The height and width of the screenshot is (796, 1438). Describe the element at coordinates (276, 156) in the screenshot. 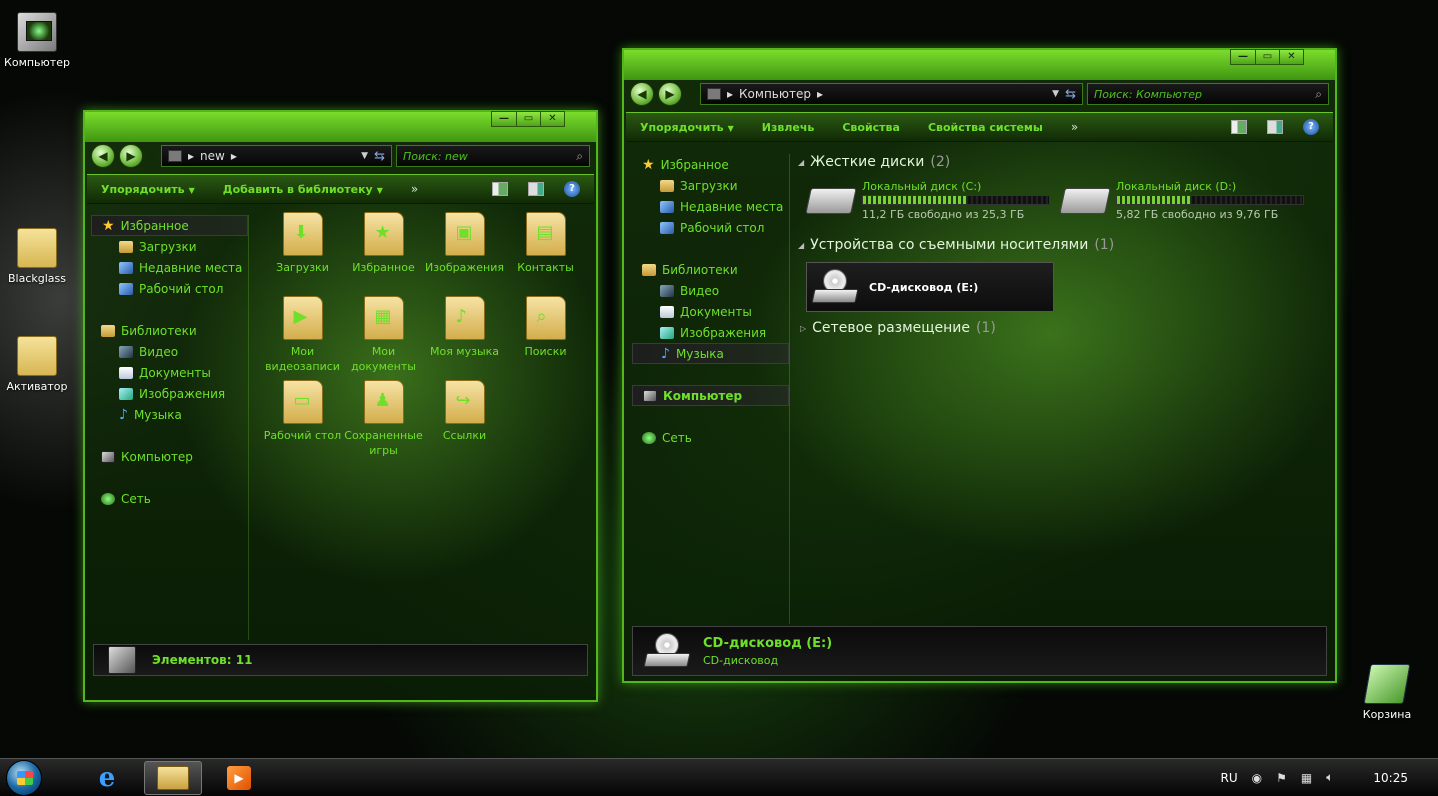

I see `address-bar: ▸ new ▸ ▼ ⇆` at that location.